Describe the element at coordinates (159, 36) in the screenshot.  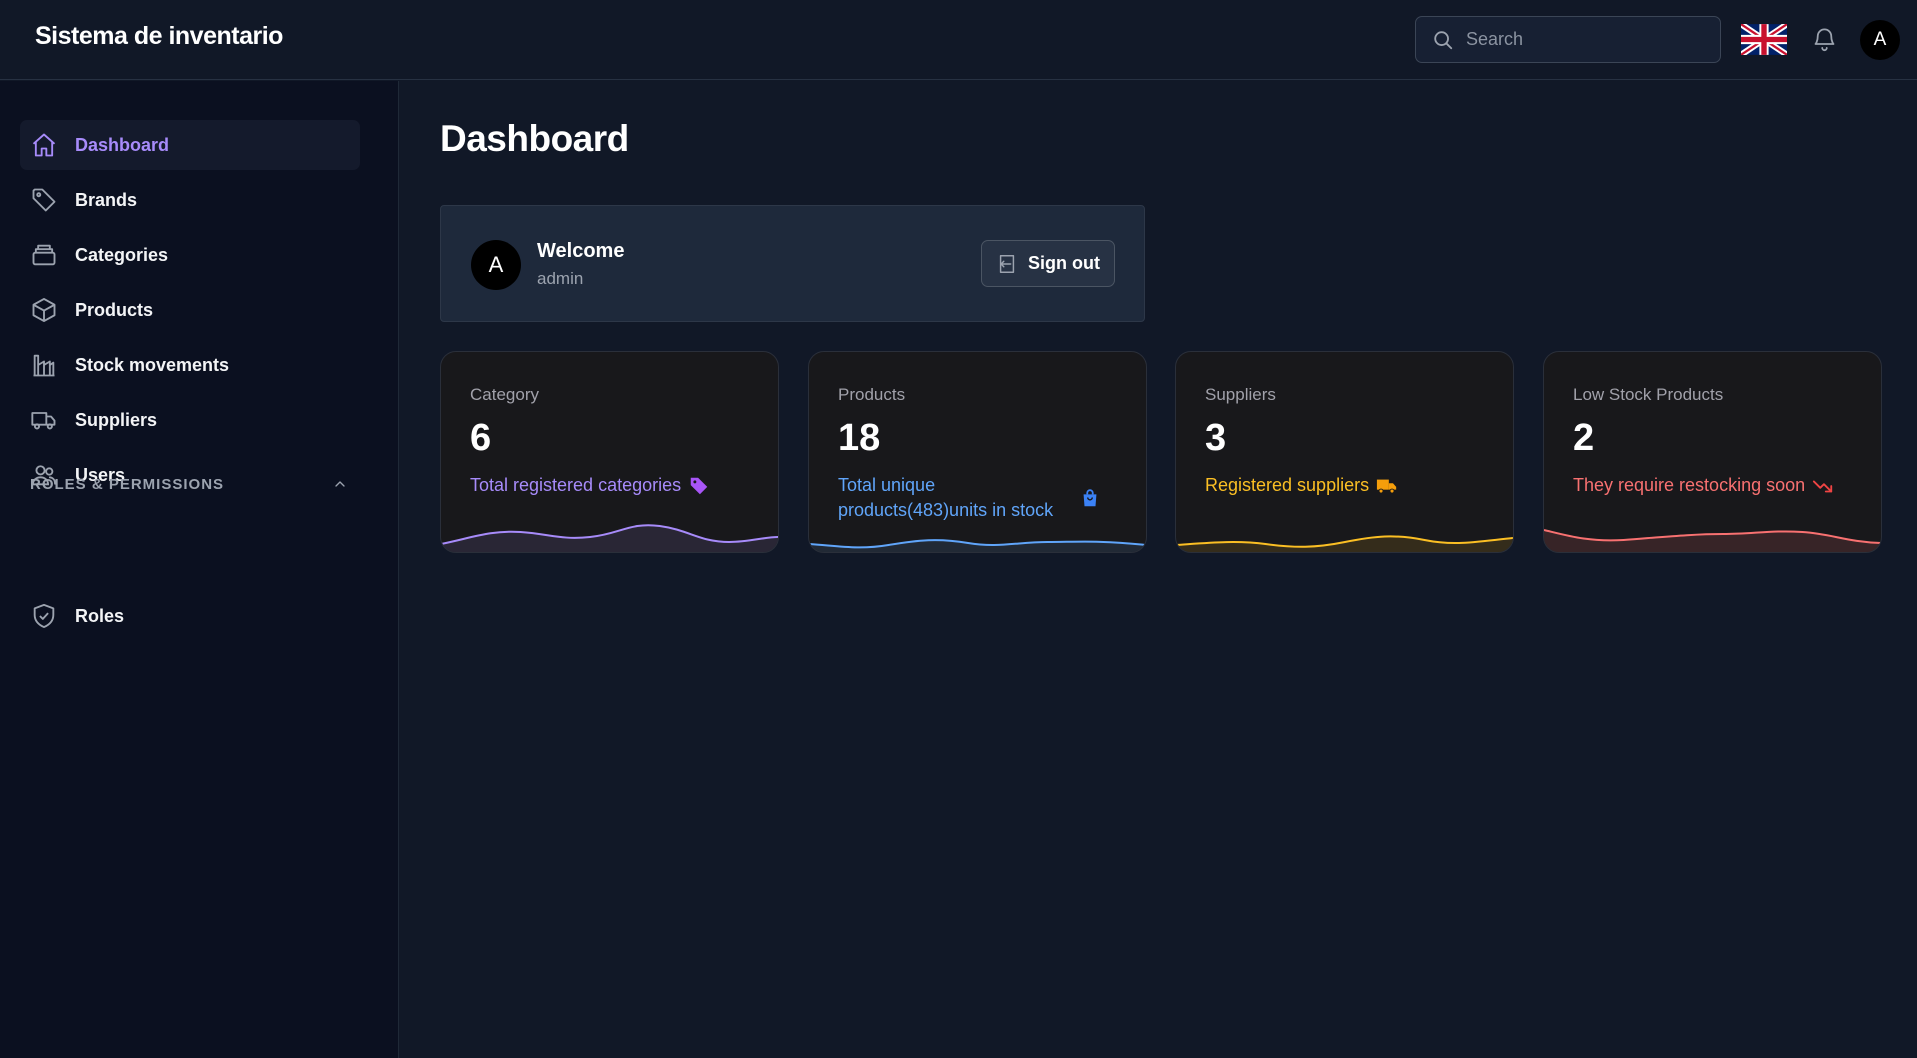
I see `app-title: Sistema de inventario` at that location.